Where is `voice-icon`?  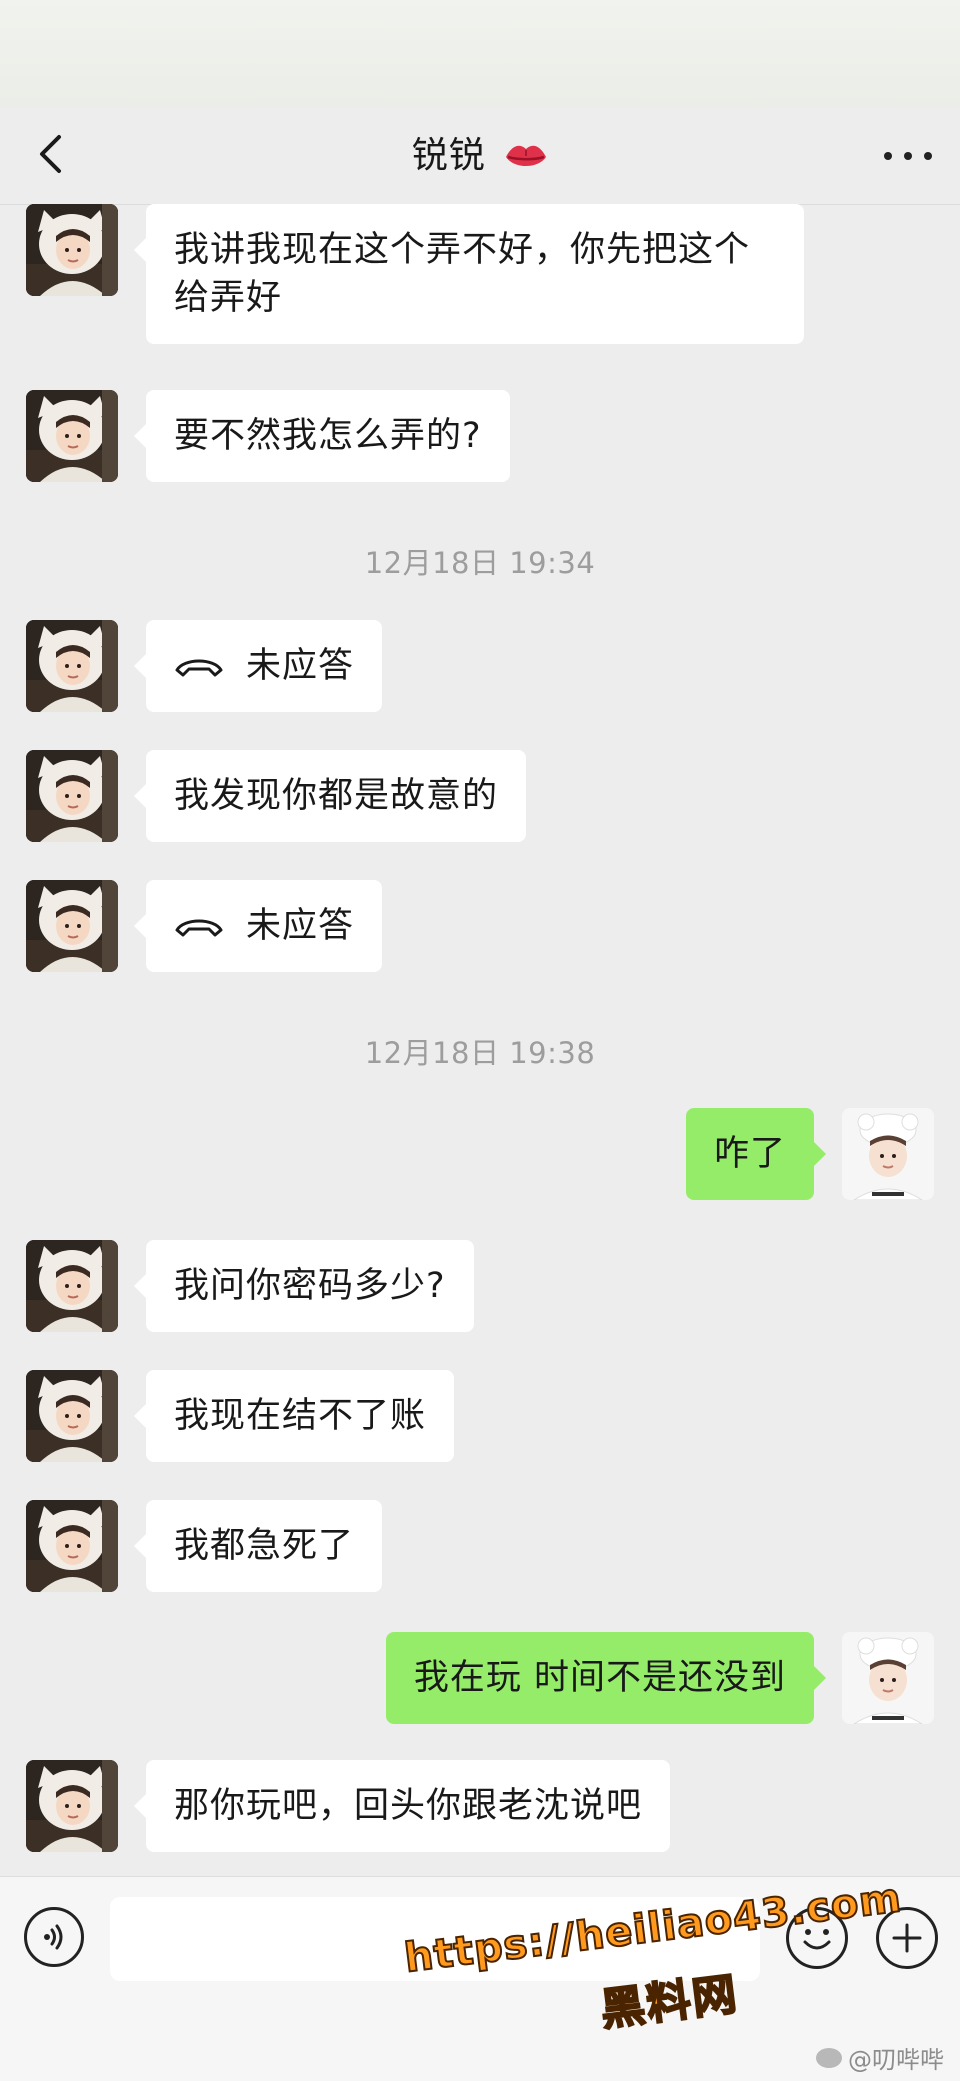 voice-icon is located at coordinates (53, 1937).